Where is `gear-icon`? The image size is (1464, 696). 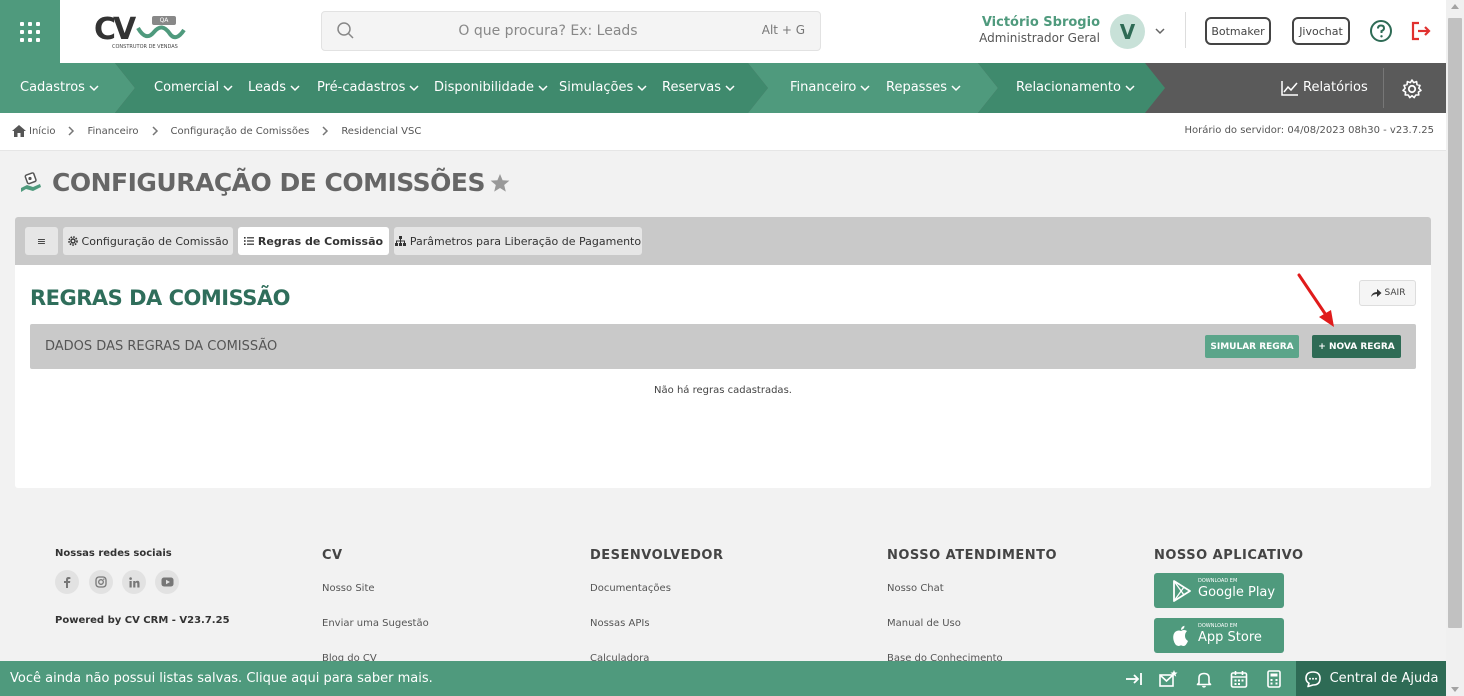 gear-icon is located at coordinates (1412, 89).